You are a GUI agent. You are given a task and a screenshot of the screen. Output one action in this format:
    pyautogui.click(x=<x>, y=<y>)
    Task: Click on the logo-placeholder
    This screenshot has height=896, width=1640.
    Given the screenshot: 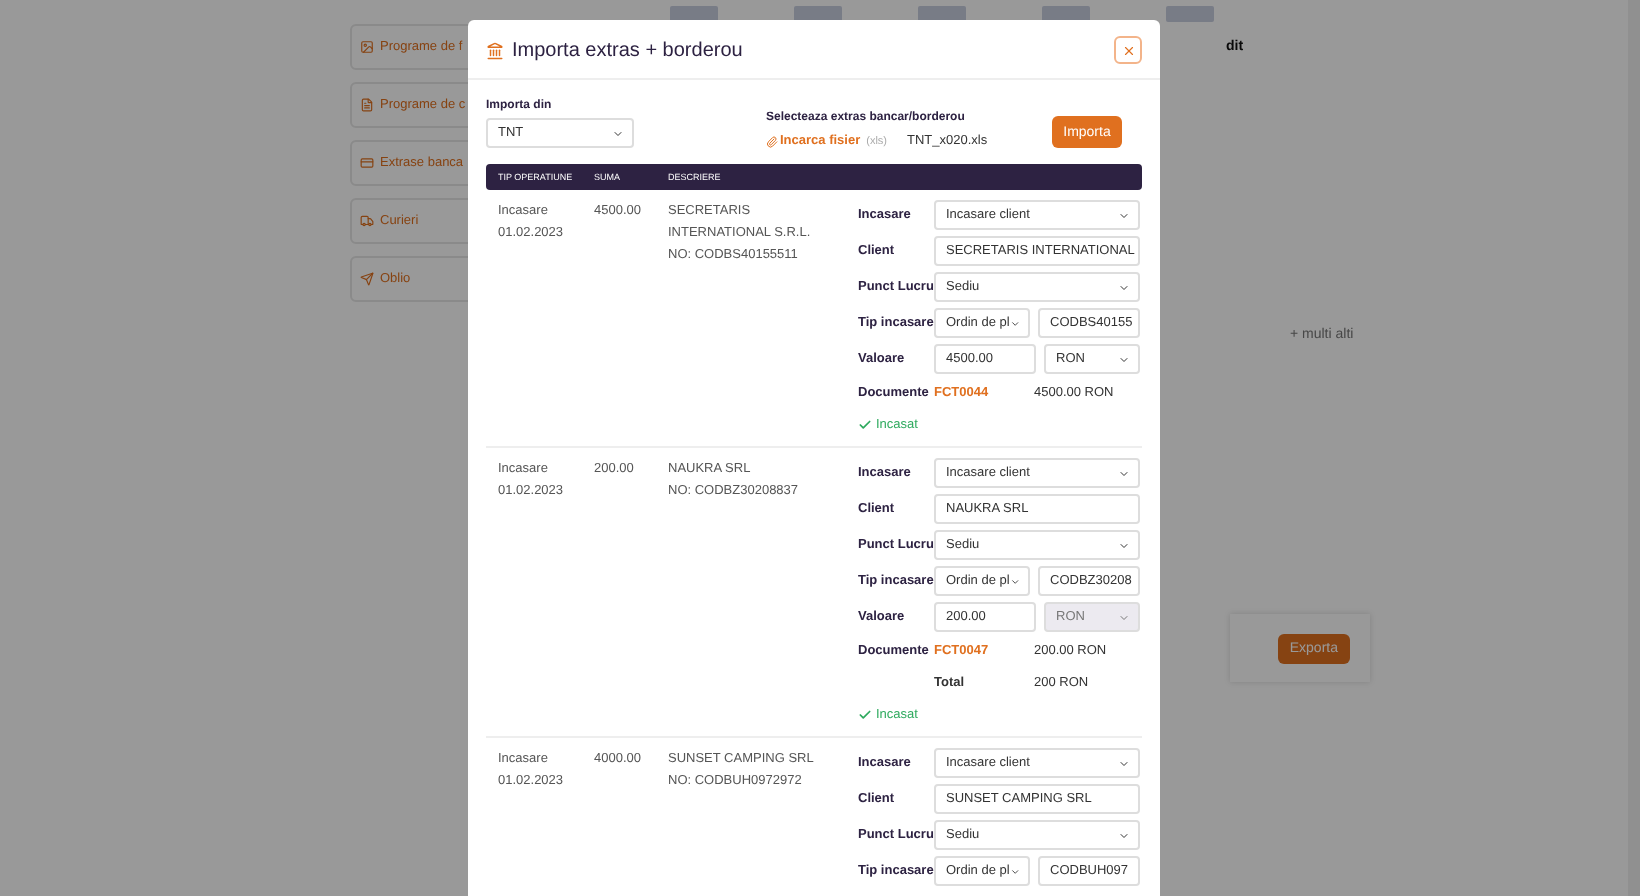 What is the action you would take?
    pyautogui.click(x=1190, y=14)
    